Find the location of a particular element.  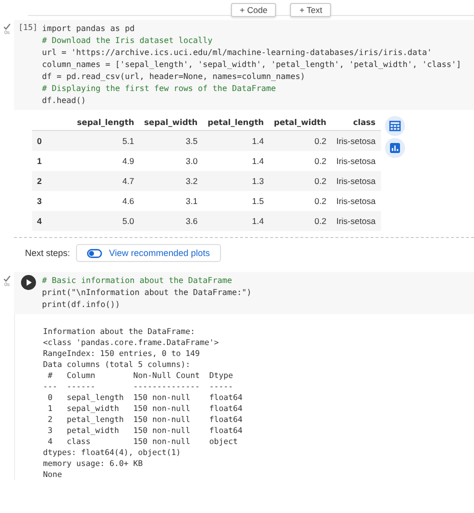

table-cell: 4.6 is located at coordinates (128, 201).